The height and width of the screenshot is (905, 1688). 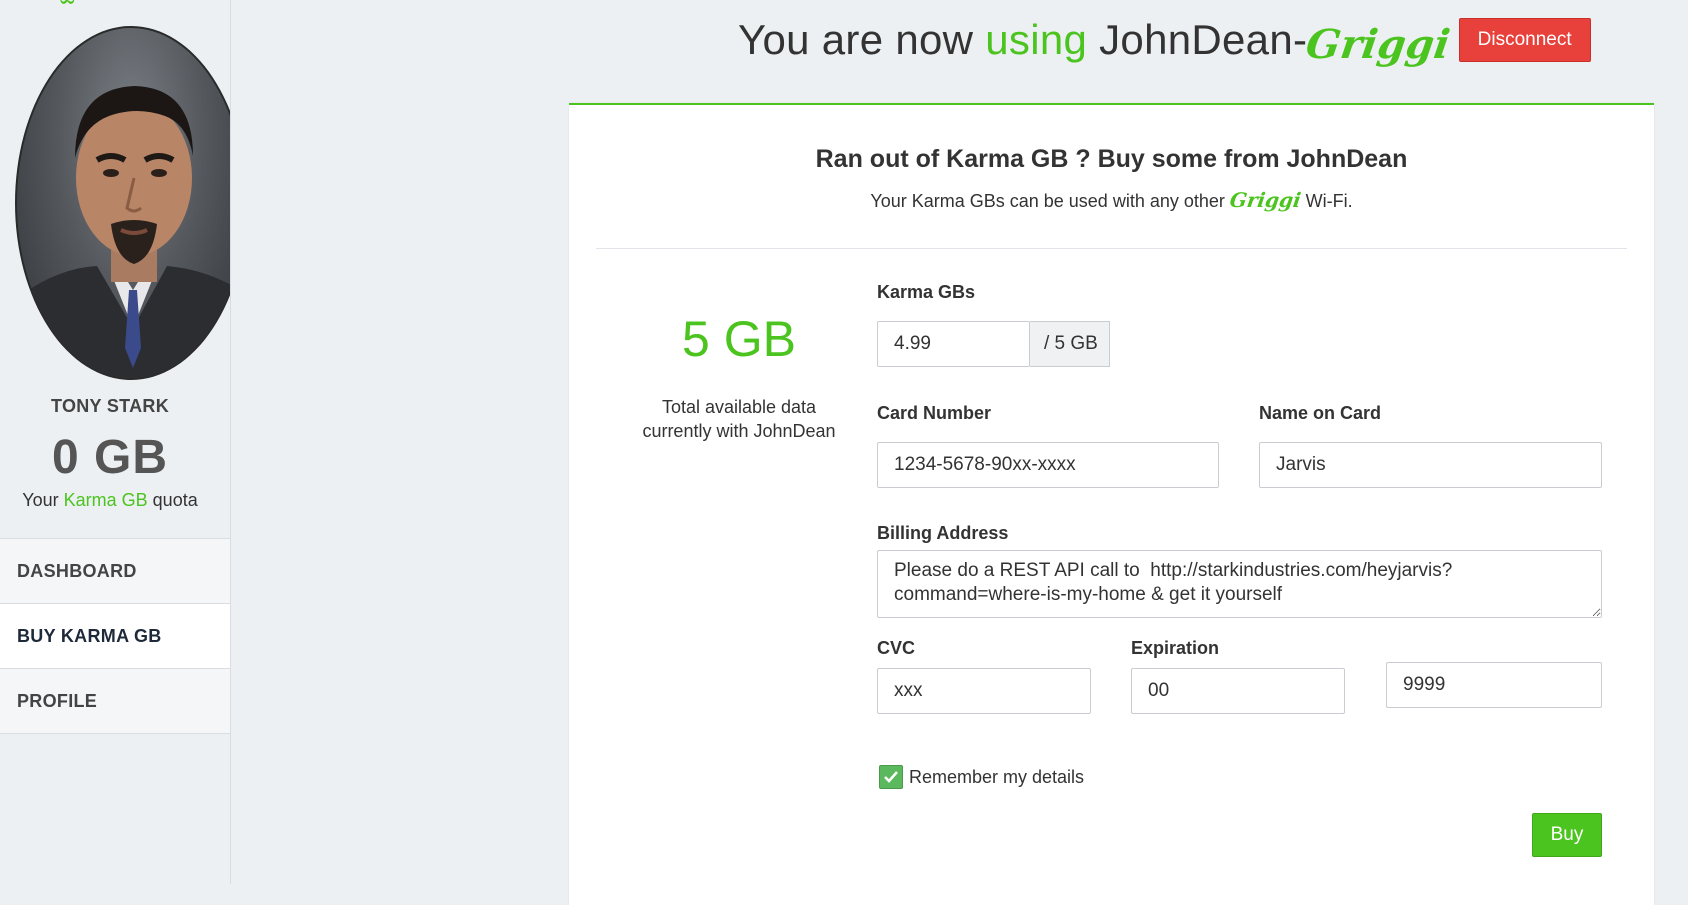 I want to click on quota-caption: Your Karma GB quota, so click(x=110, y=500).